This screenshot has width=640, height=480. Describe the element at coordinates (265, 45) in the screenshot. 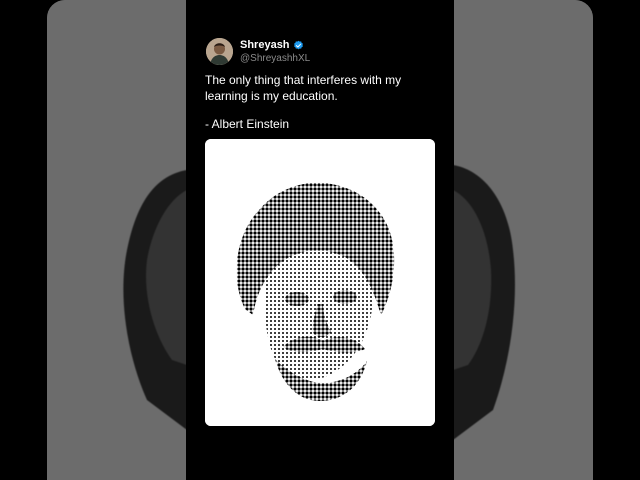

I see `display-name: Shreyash` at that location.